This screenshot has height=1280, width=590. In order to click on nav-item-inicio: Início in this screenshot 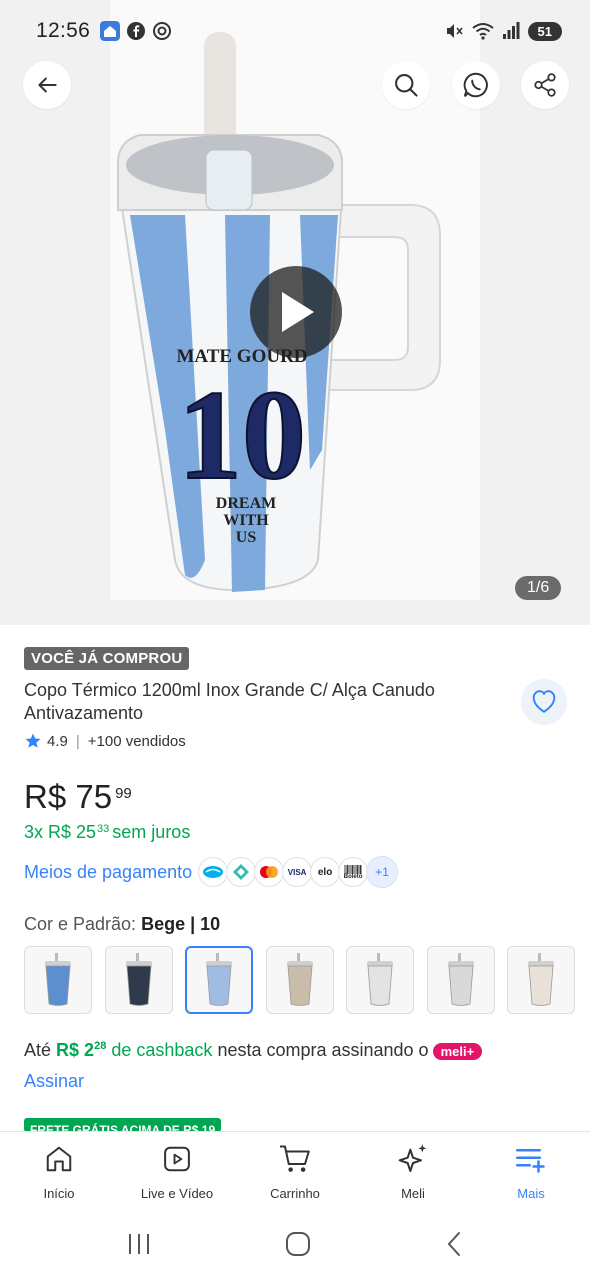, I will do `click(59, 1172)`.